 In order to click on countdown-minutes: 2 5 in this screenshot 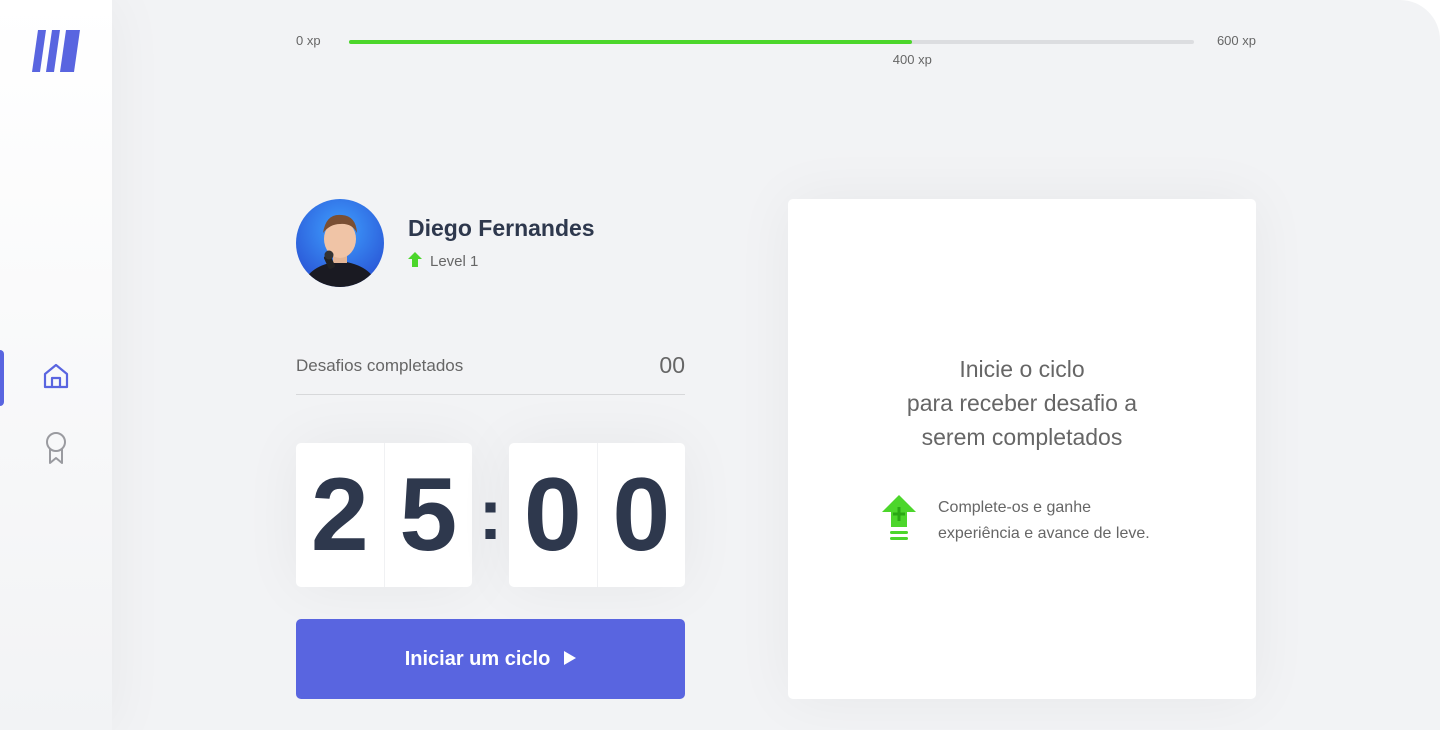, I will do `click(384, 515)`.